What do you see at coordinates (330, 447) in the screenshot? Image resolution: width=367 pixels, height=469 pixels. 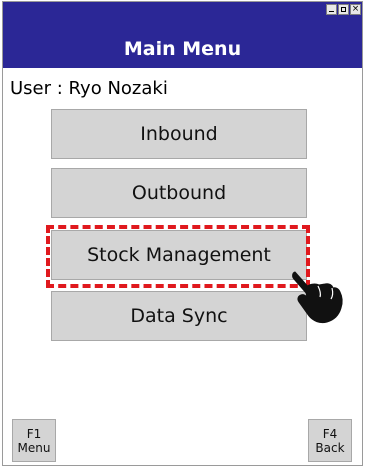 I see `f4-action-label: Back` at bounding box center [330, 447].